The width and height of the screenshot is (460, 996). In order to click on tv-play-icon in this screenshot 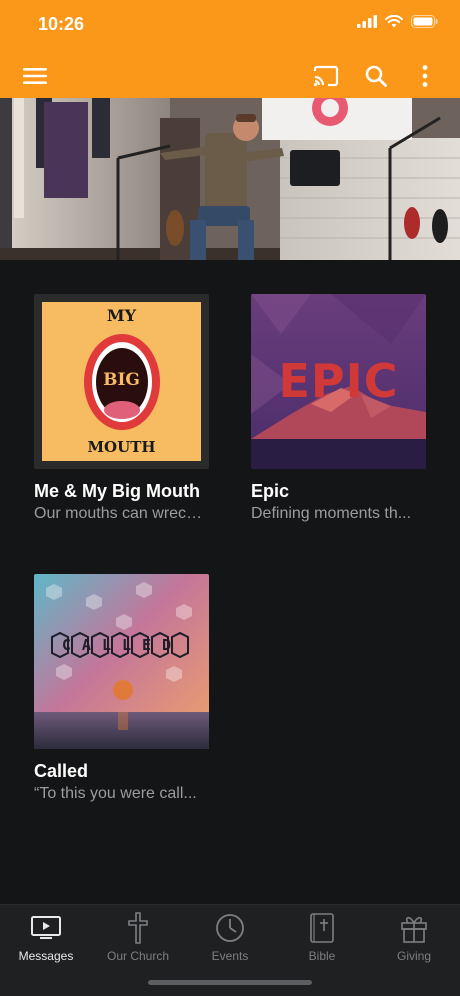, I will do `click(46, 928)`.